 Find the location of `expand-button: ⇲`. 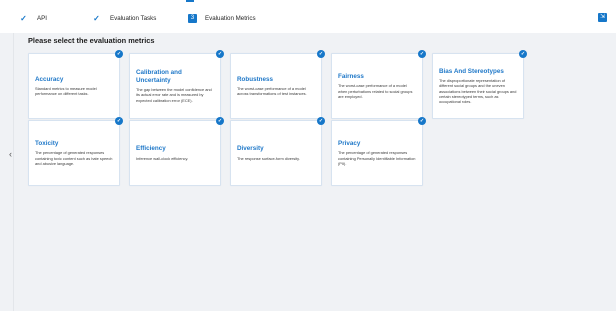

expand-button: ⇲ is located at coordinates (602, 17).